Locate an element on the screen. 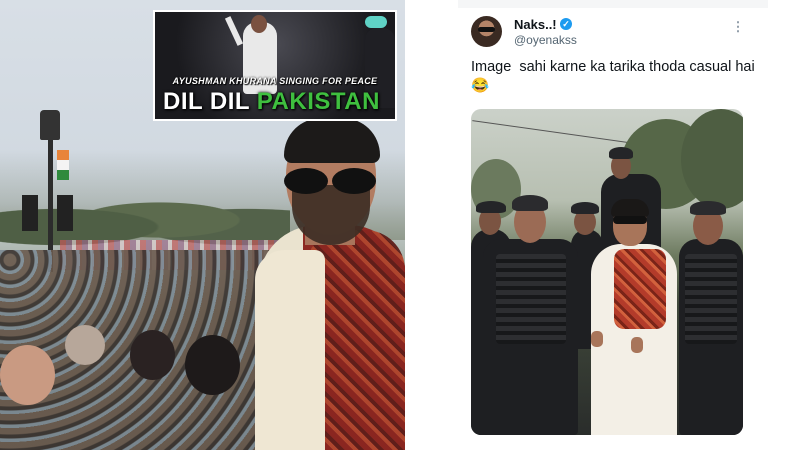  channel-logo is located at coordinates (376, 22).